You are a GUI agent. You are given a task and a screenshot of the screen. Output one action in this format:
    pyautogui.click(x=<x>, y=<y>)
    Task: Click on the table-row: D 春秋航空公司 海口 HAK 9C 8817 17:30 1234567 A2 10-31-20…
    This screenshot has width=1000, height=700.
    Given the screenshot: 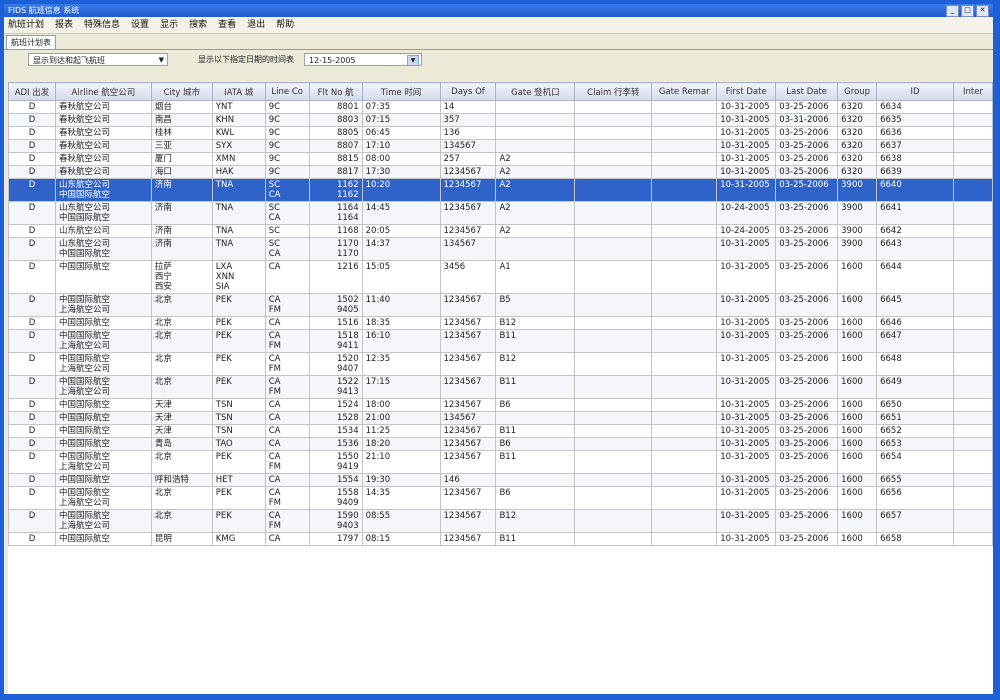 What is the action you would take?
    pyautogui.click(x=500, y=172)
    